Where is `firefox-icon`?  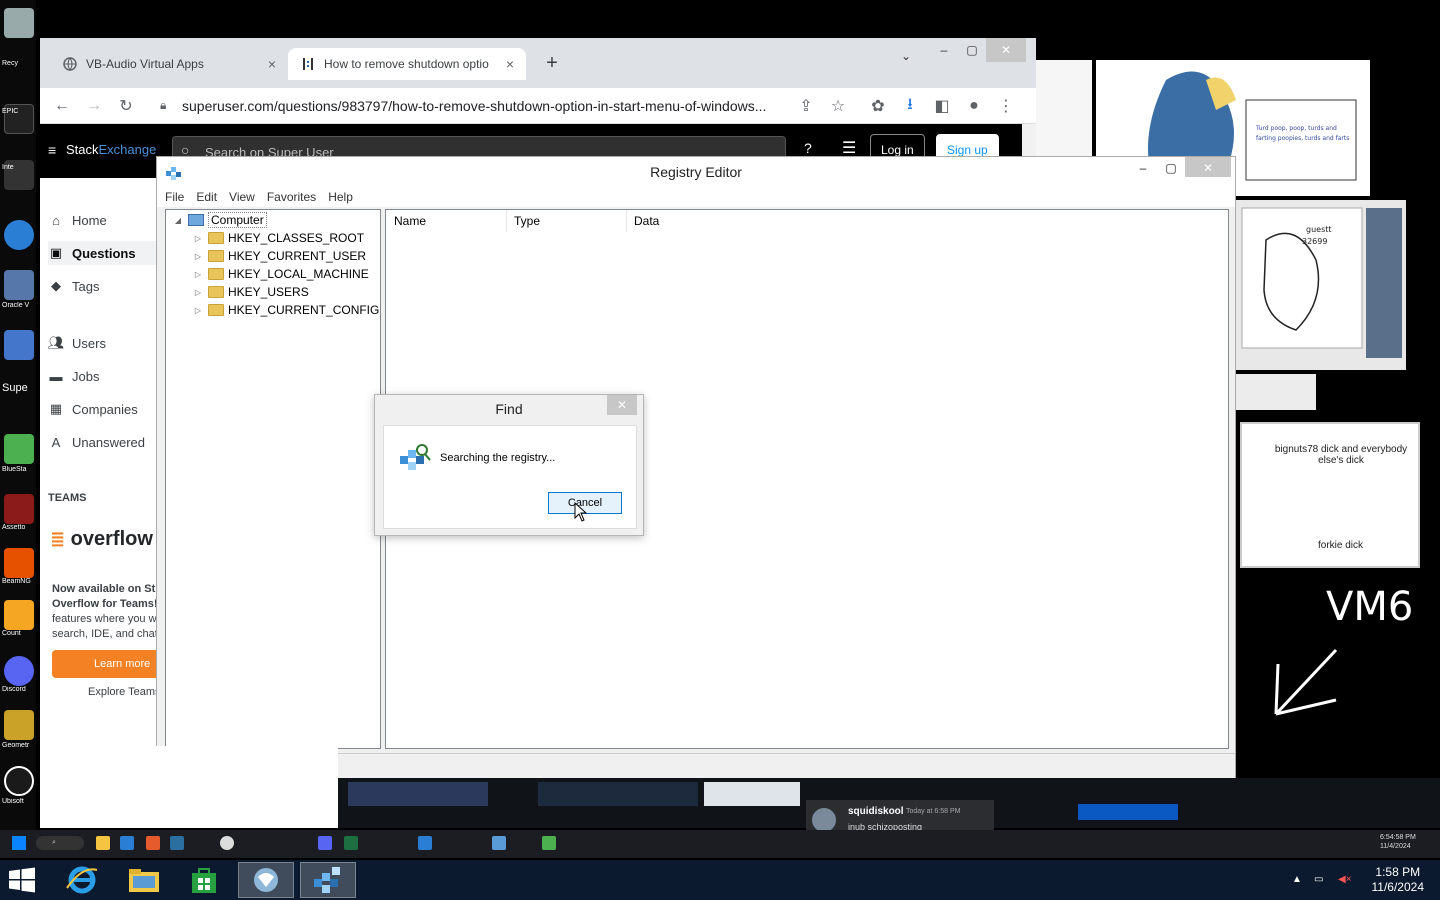 firefox-icon is located at coordinates (153, 843).